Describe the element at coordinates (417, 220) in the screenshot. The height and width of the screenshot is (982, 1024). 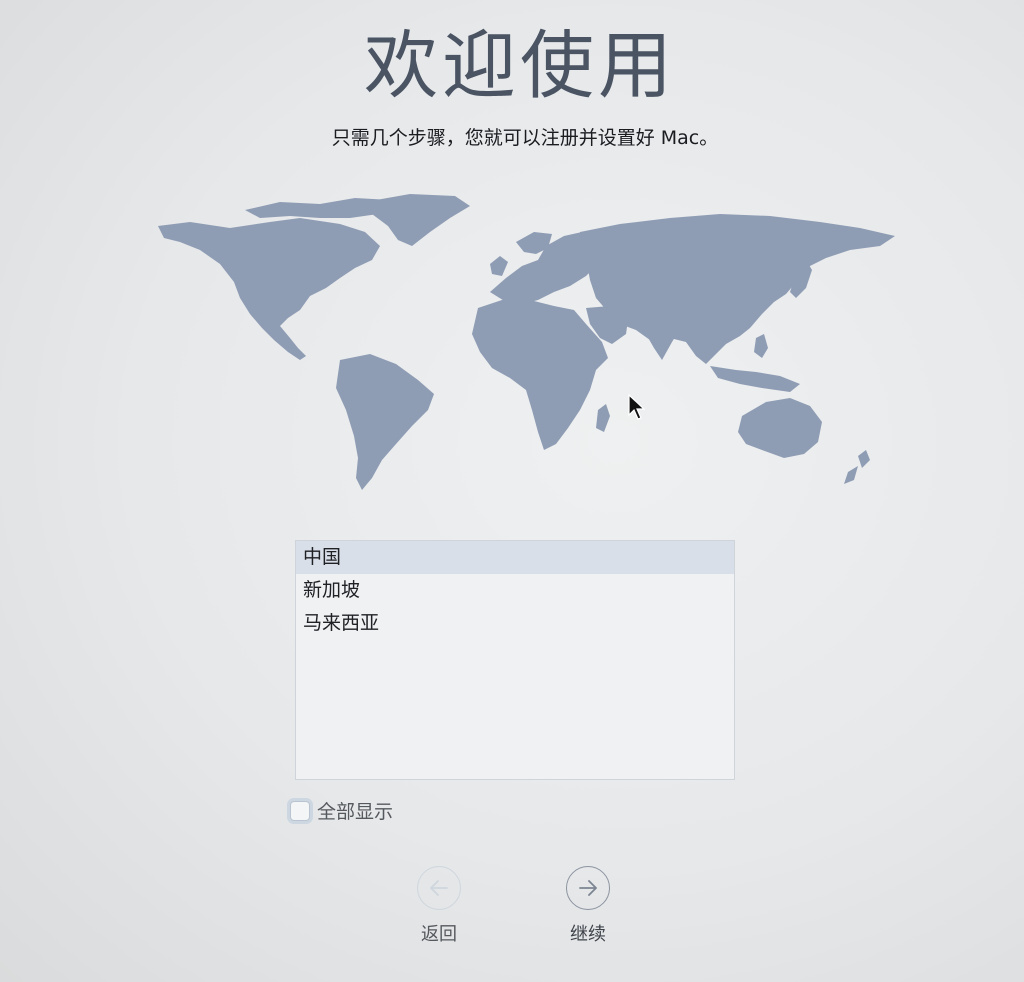
I see `map-greenland` at that location.